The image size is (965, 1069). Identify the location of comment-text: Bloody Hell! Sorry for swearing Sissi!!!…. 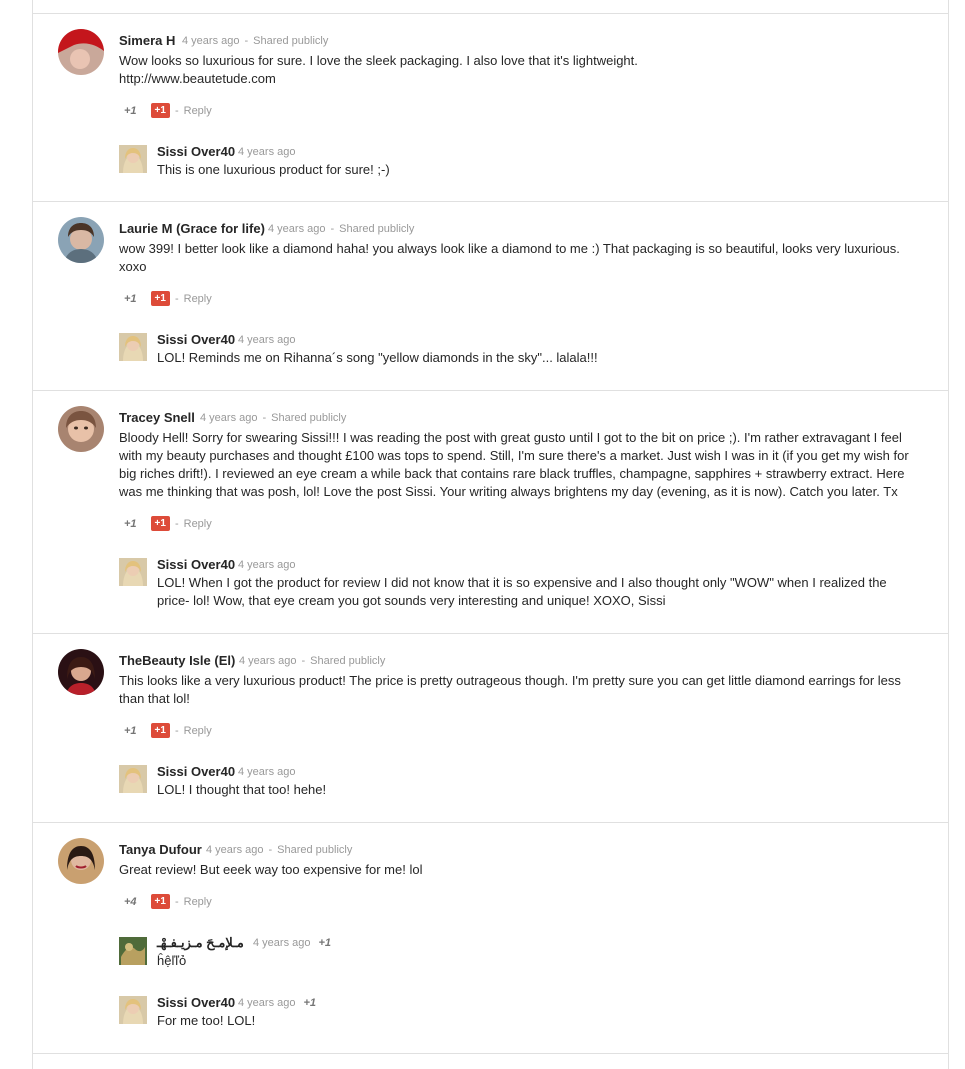
(514, 464).